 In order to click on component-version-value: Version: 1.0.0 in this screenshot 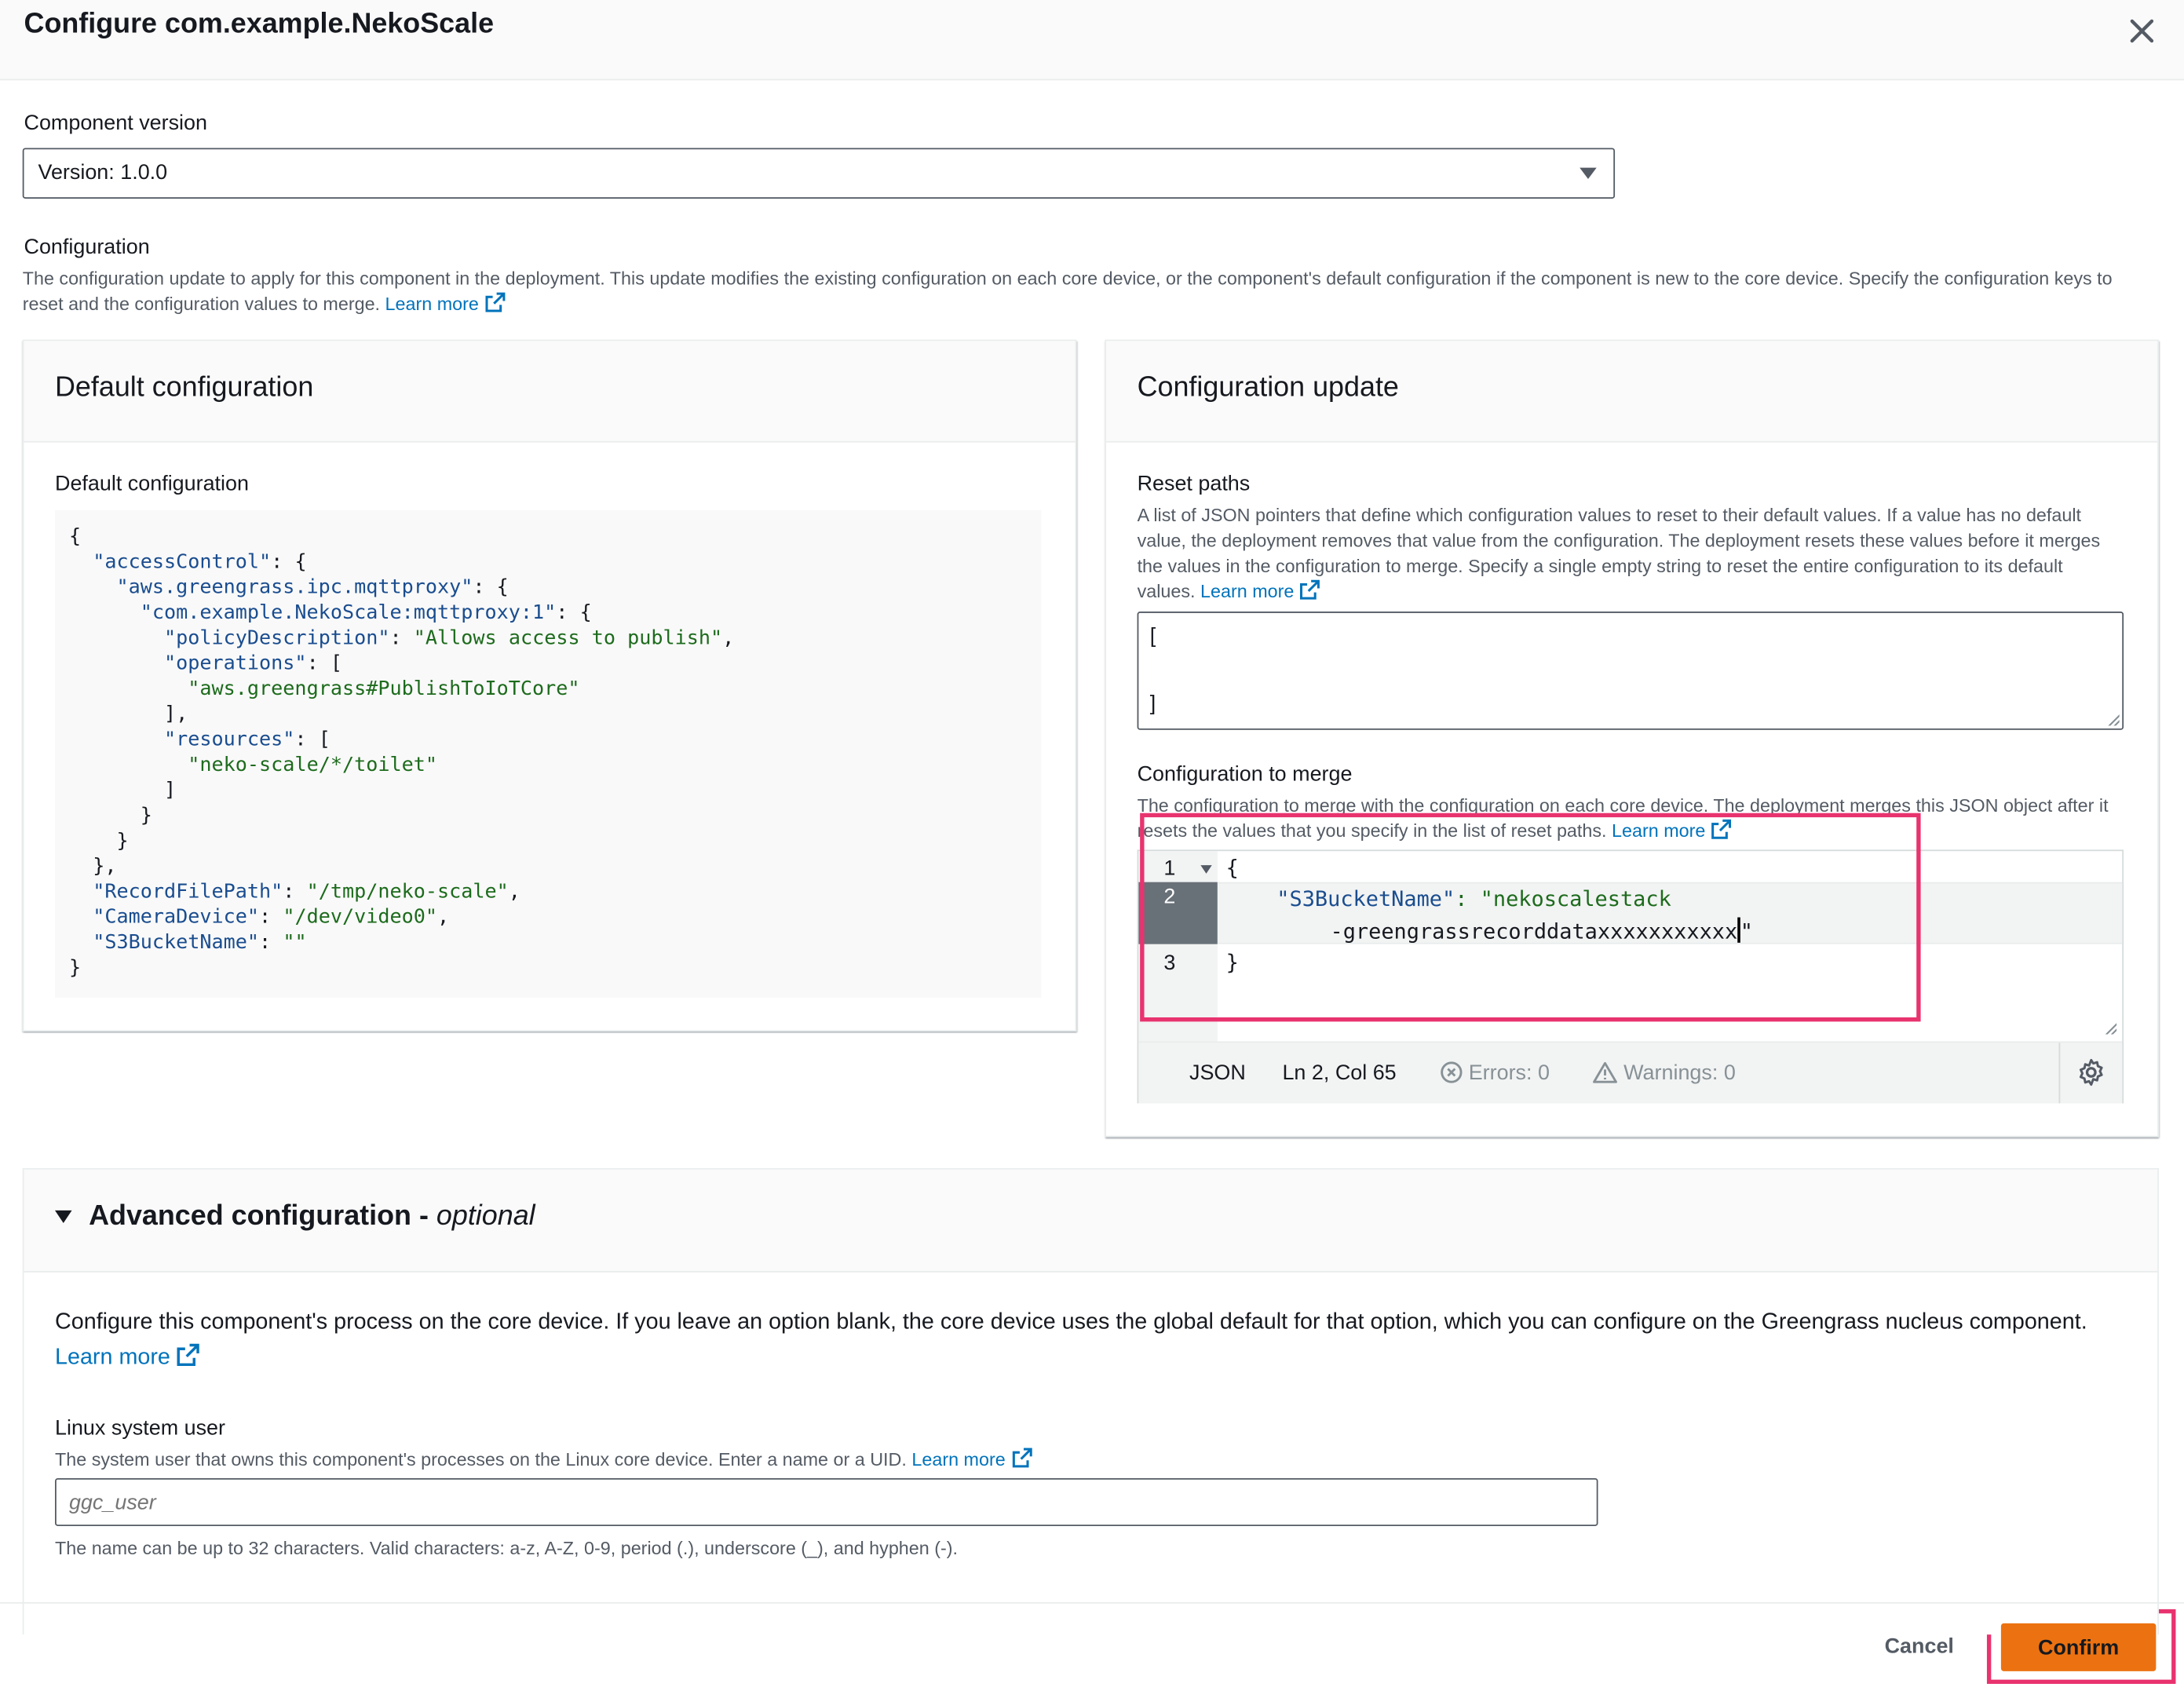, I will do `click(103, 172)`.